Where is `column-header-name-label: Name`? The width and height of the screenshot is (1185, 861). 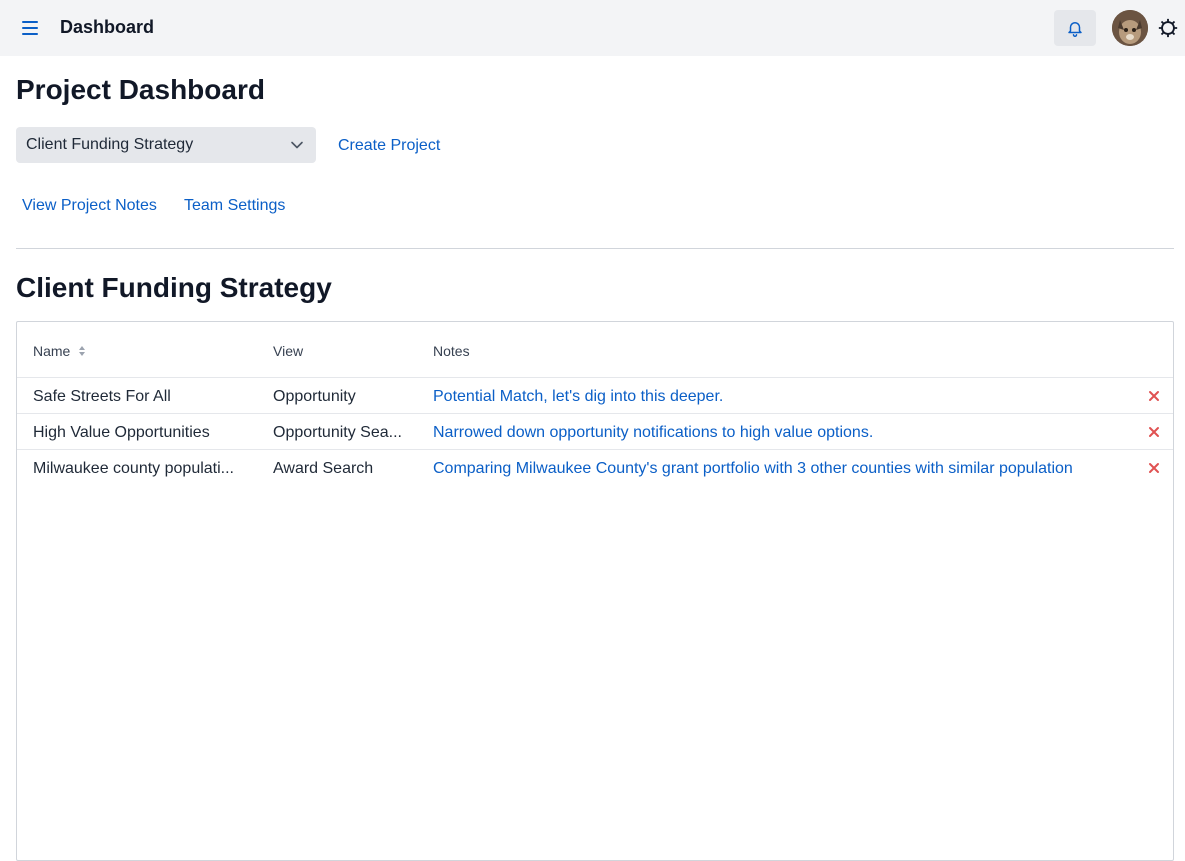 column-header-name-label: Name is located at coordinates (52, 351).